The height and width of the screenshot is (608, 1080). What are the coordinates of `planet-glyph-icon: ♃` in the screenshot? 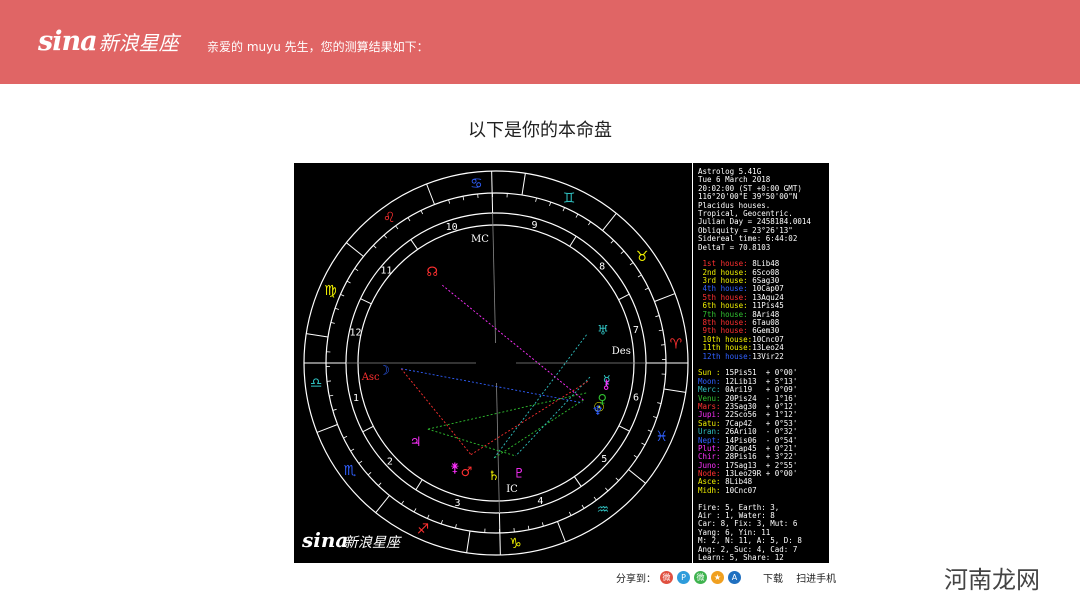 It's located at (416, 442).